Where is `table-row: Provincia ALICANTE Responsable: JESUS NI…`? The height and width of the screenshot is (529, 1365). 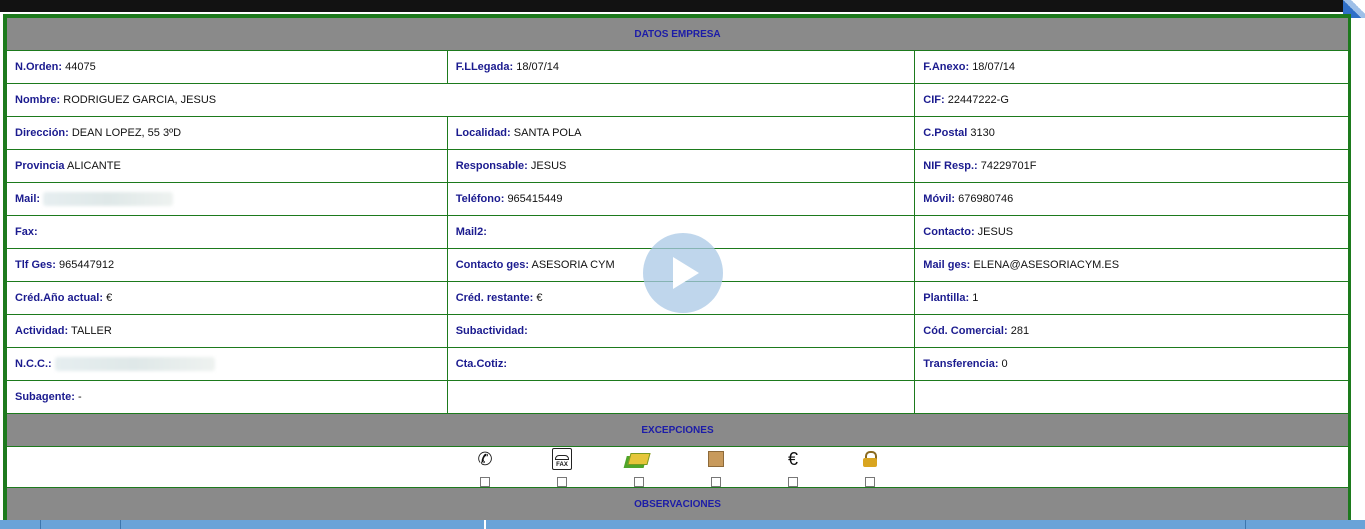
table-row: Provincia ALICANTE Responsable: JESUS NI… is located at coordinates (677, 166).